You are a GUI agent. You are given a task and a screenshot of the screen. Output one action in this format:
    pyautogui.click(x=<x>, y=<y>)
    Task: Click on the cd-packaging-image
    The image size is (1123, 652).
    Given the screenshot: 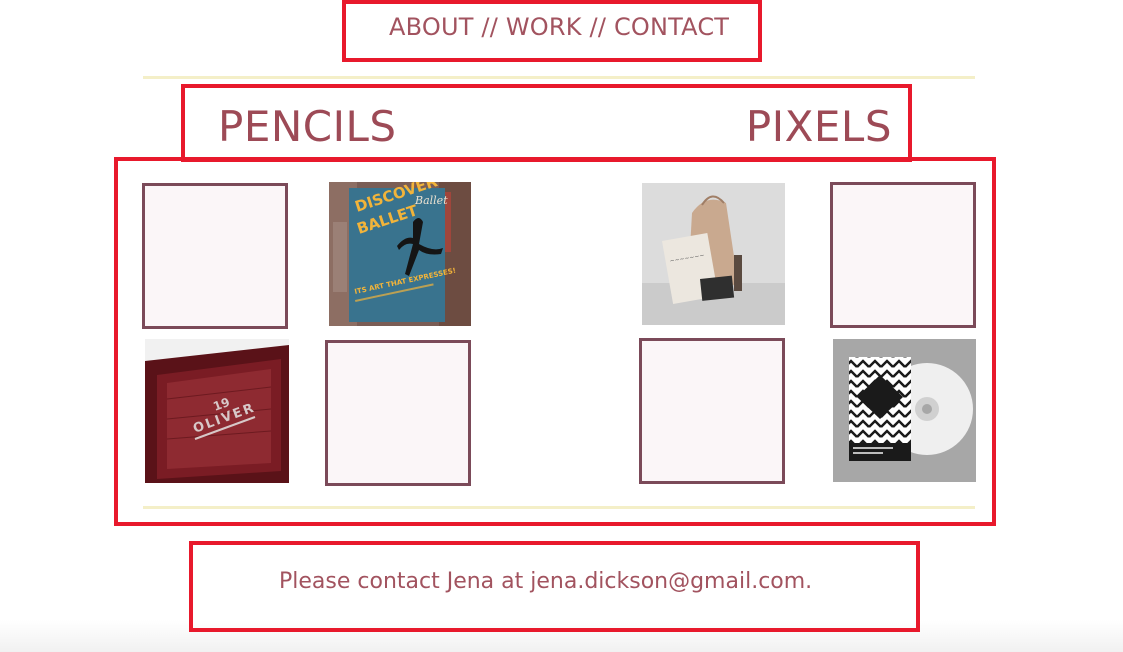 What is the action you would take?
    pyautogui.click(x=904, y=410)
    